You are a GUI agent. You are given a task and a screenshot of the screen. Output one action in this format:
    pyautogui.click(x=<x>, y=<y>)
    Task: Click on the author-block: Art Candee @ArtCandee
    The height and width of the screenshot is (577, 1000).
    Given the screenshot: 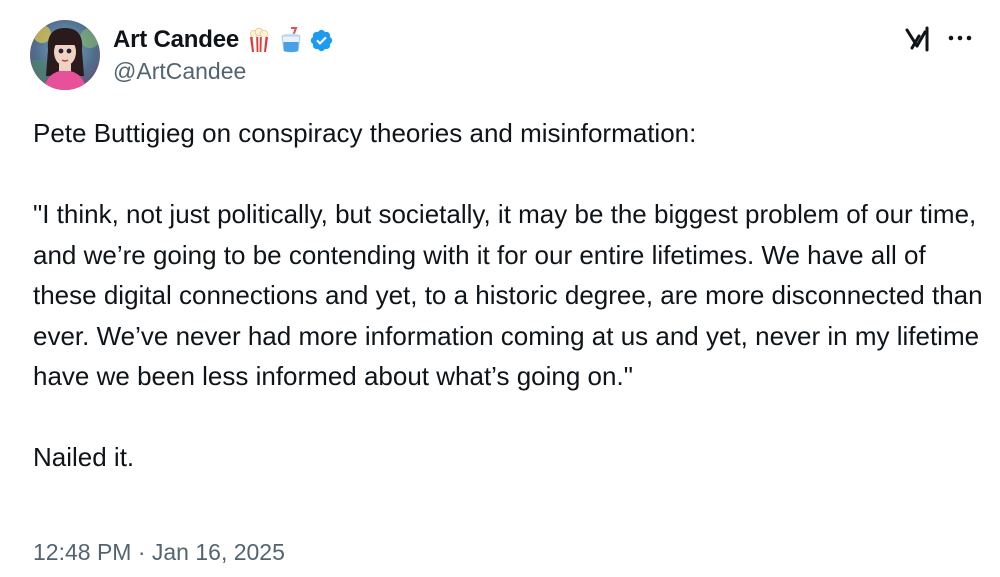 What is the action you would take?
    pyautogui.click(x=223, y=53)
    